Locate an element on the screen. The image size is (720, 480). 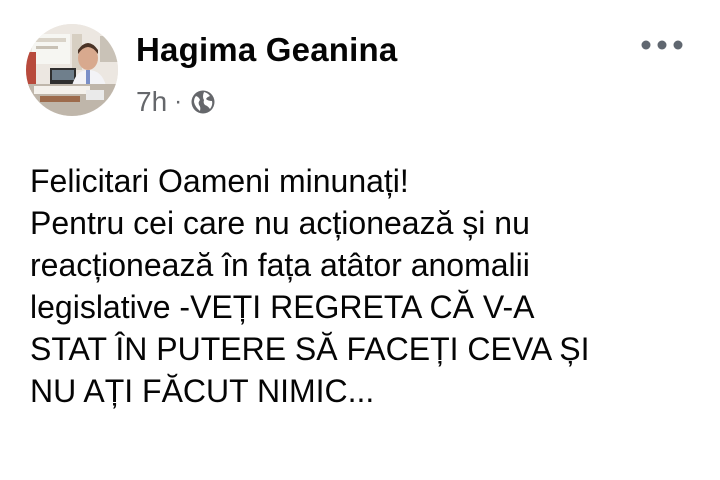
globe-icon is located at coordinates (203, 102).